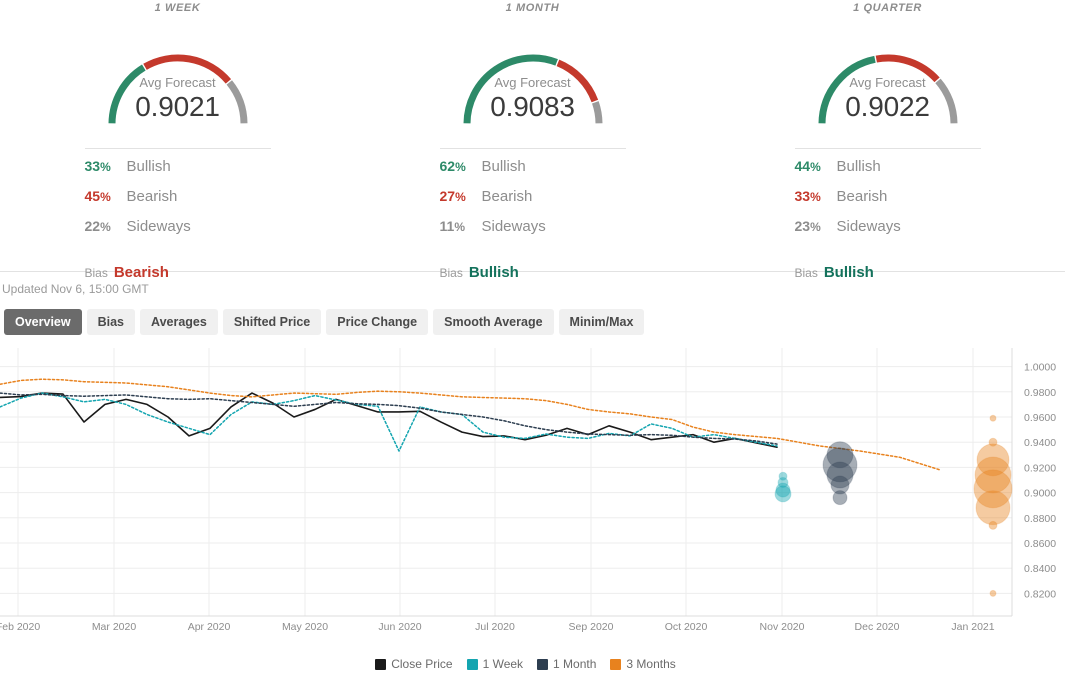 The image size is (1065, 681). Describe the element at coordinates (972, 627) in the screenshot. I see `x-axis-tick-label: Jan 2021` at that location.